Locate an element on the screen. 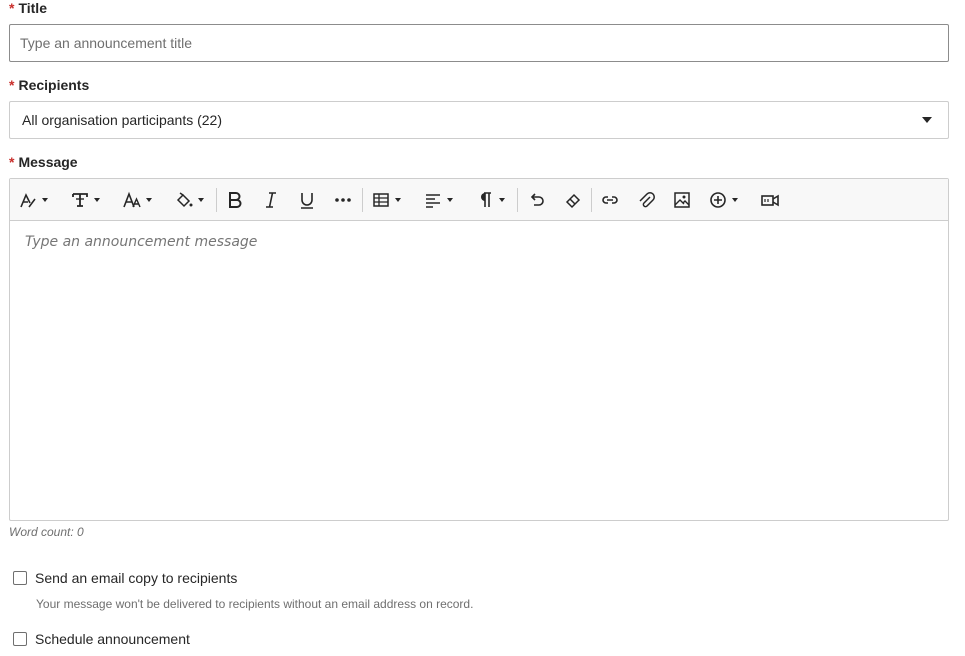  message-label: * Message is located at coordinates (43, 162).